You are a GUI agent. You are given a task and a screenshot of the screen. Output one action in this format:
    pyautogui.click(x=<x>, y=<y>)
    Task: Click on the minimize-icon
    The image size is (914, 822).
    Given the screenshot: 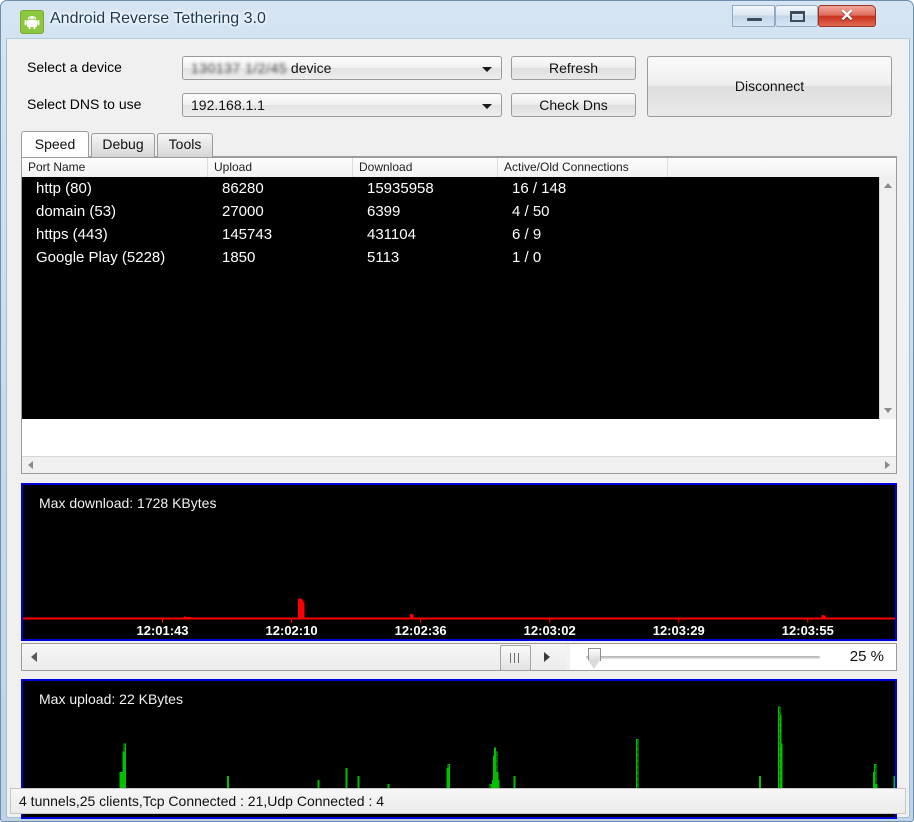 What is the action you would take?
    pyautogui.click(x=754, y=19)
    